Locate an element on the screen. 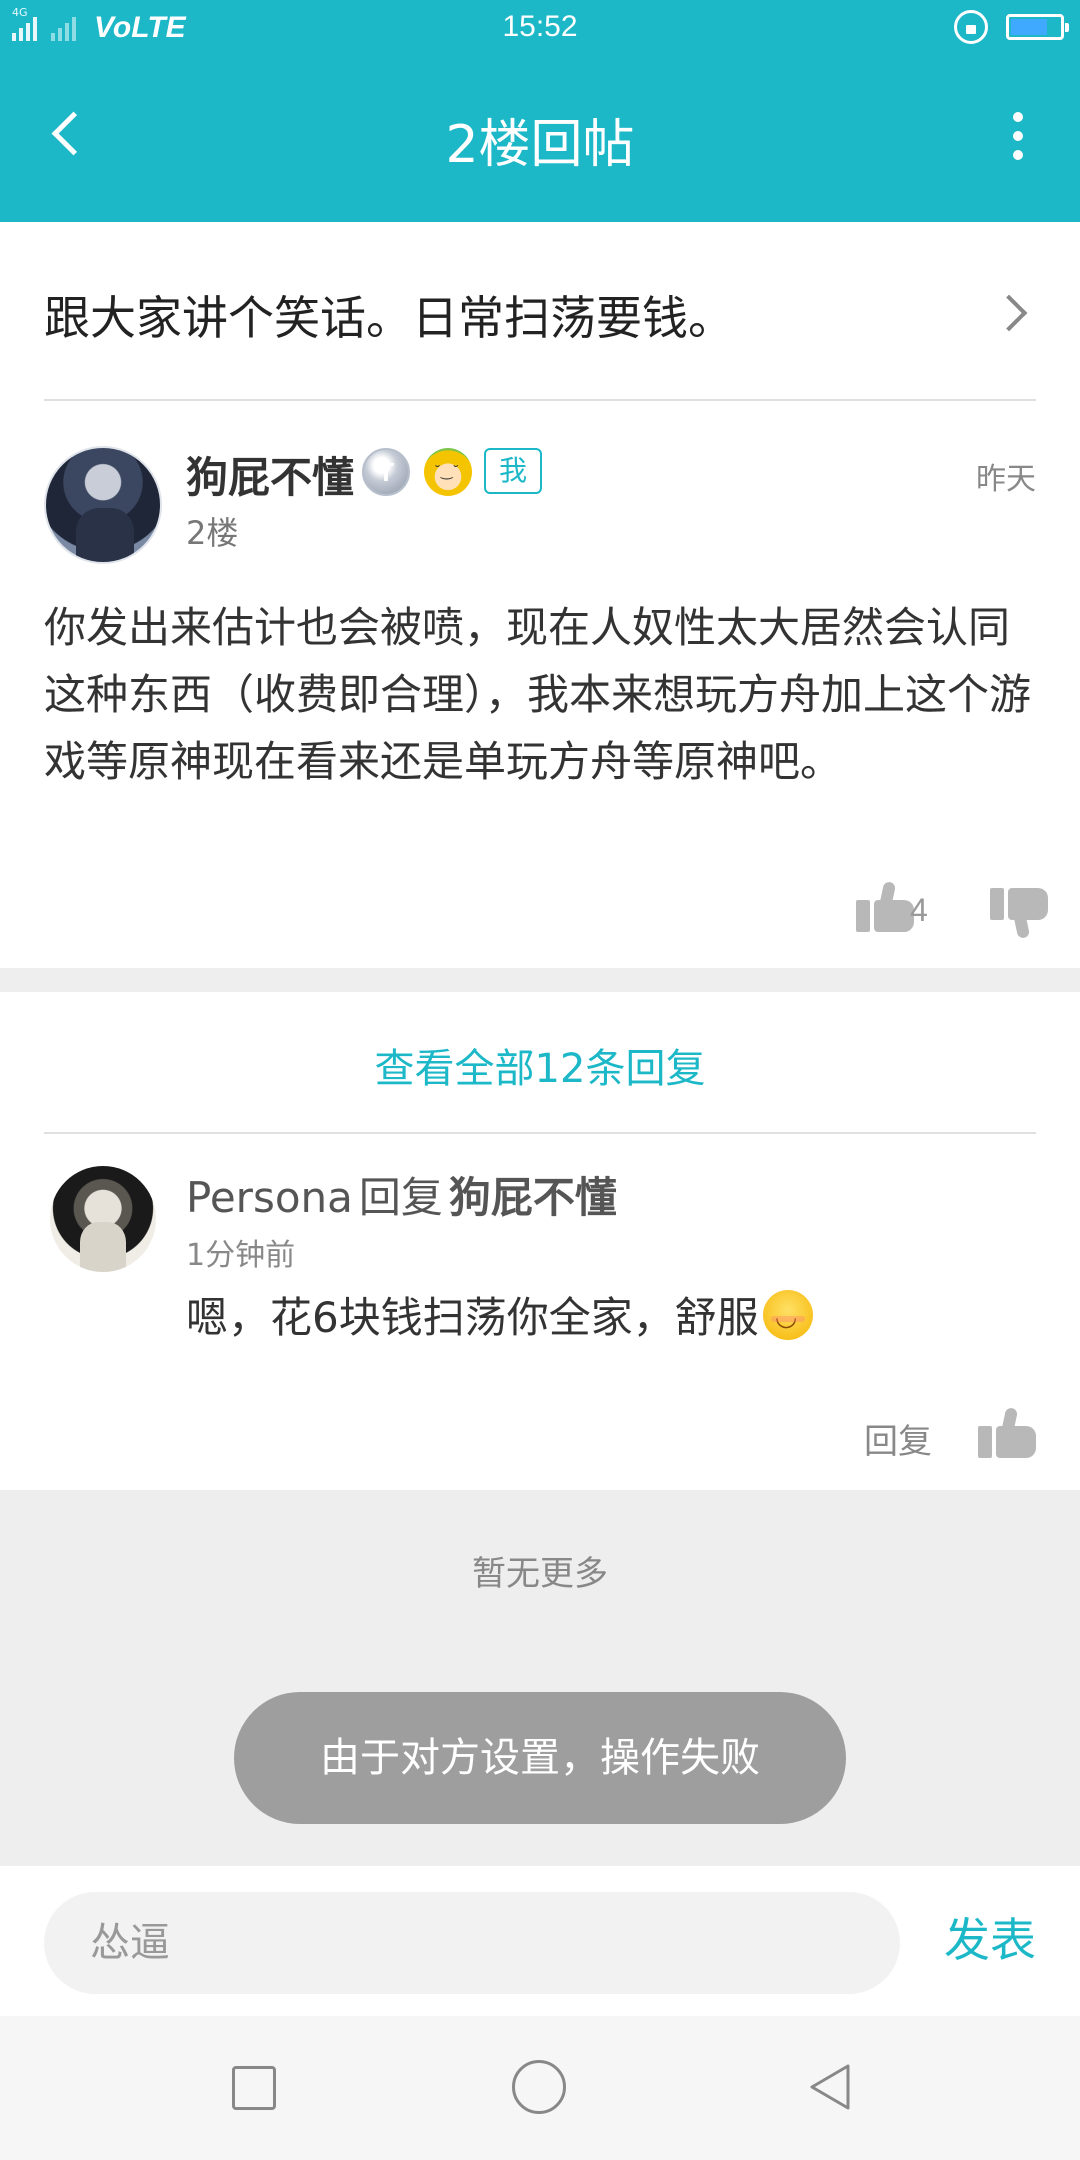 The height and width of the screenshot is (2160, 1080). no-more-label: 暂无更多 is located at coordinates (540, 1574).